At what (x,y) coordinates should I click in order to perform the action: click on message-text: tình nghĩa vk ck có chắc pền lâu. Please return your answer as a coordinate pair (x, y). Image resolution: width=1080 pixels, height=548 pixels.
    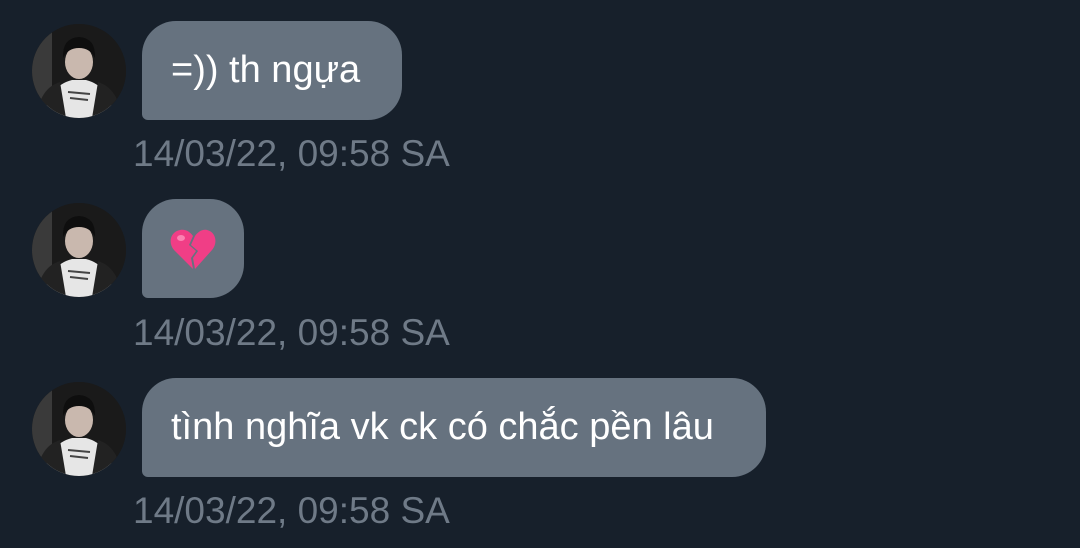
    Looking at the image, I should click on (442, 427).